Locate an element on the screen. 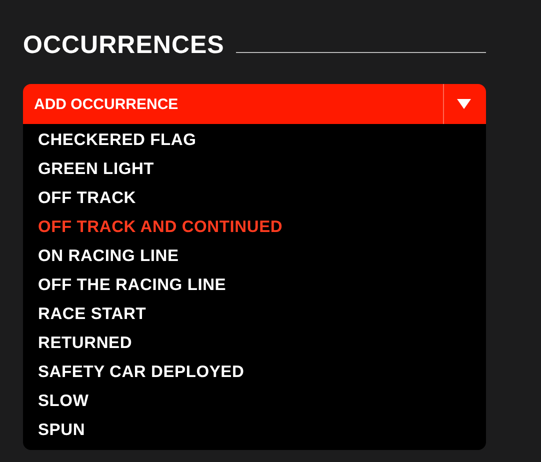 The height and width of the screenshot is (462, 541). option-item: OFF TRACK AND CONTINUED is located at coordinates (262, 227).